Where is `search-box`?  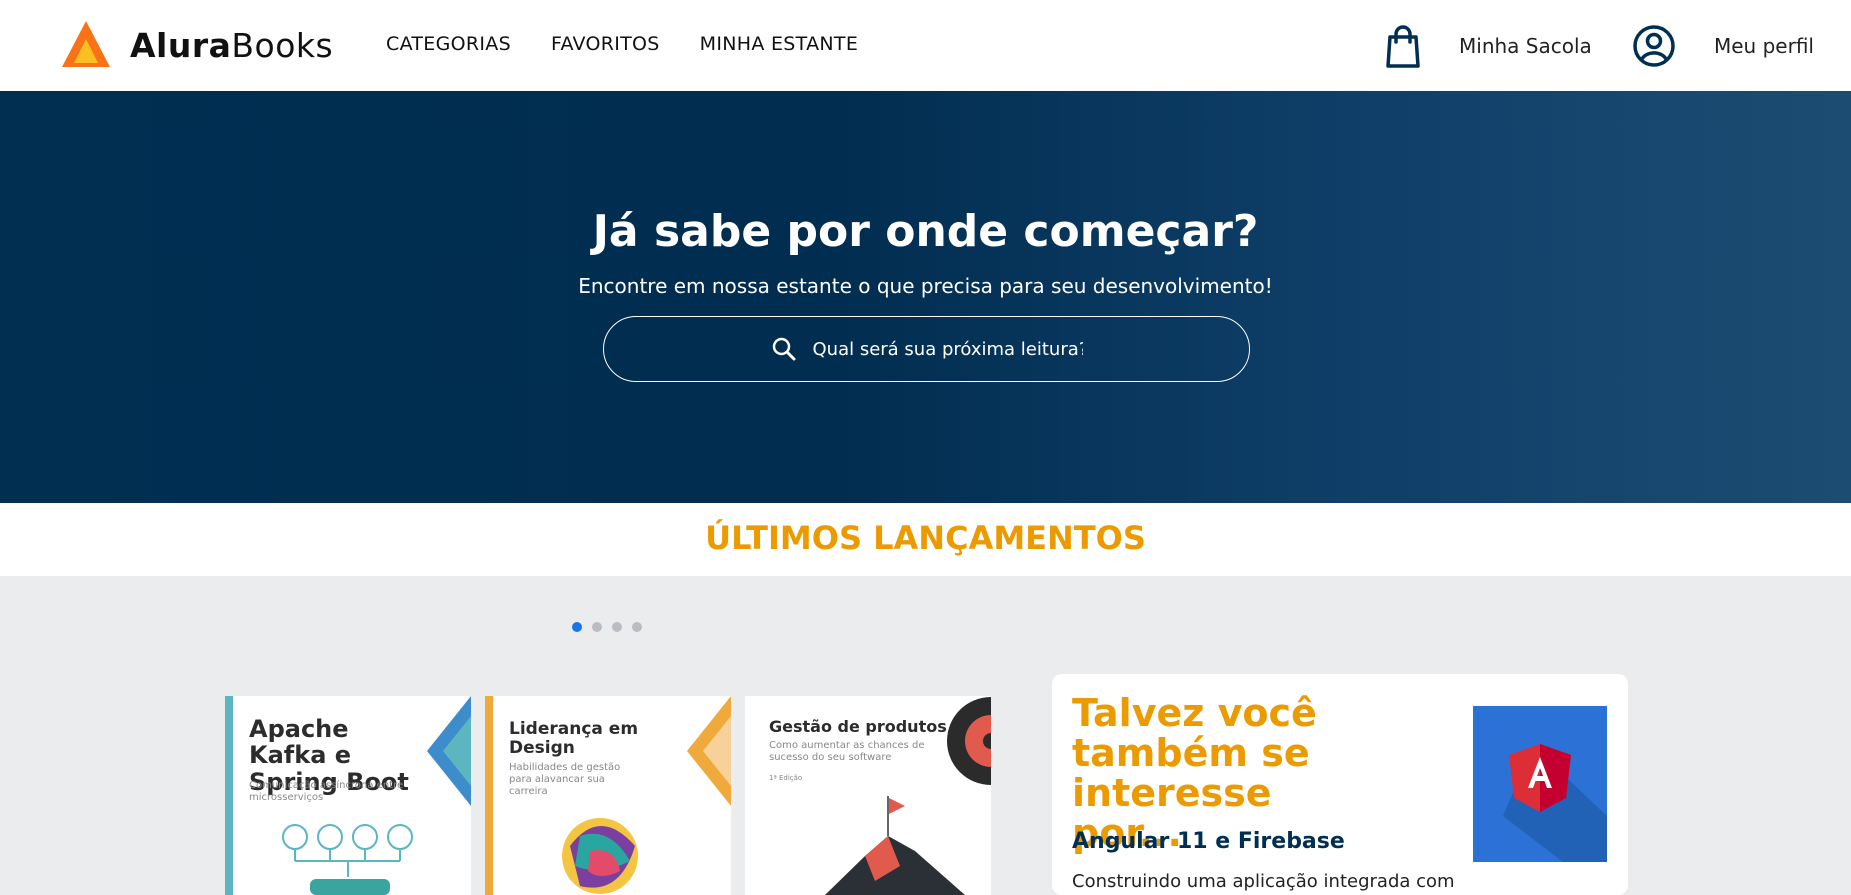 search-box is located at coordinates (926, 349).